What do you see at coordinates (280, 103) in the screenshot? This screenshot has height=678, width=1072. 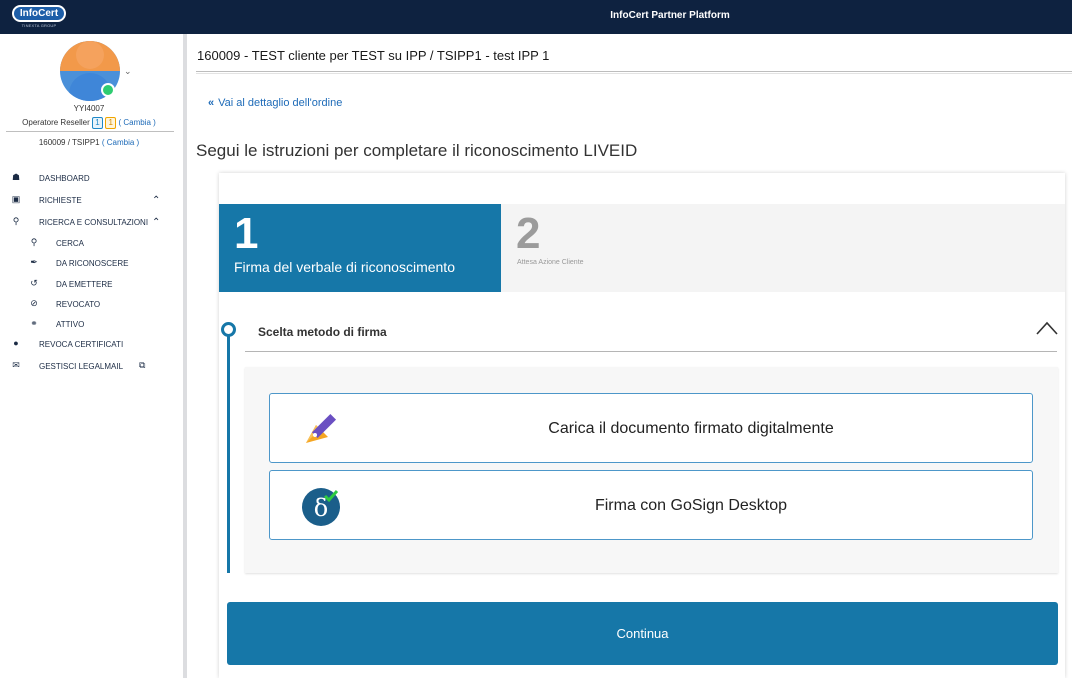 I see `back-link-label: Vai al dettaglio dell'ordine` at bounding box center [280, 103].